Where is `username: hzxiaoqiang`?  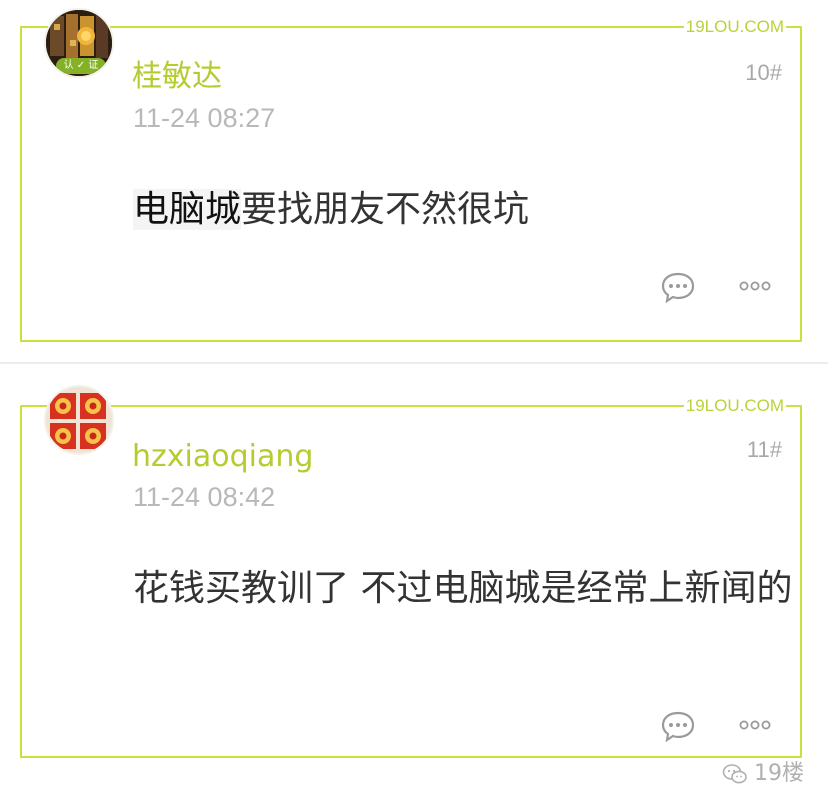 username: hzxiaoqiang is located at coordinates (222, 457).